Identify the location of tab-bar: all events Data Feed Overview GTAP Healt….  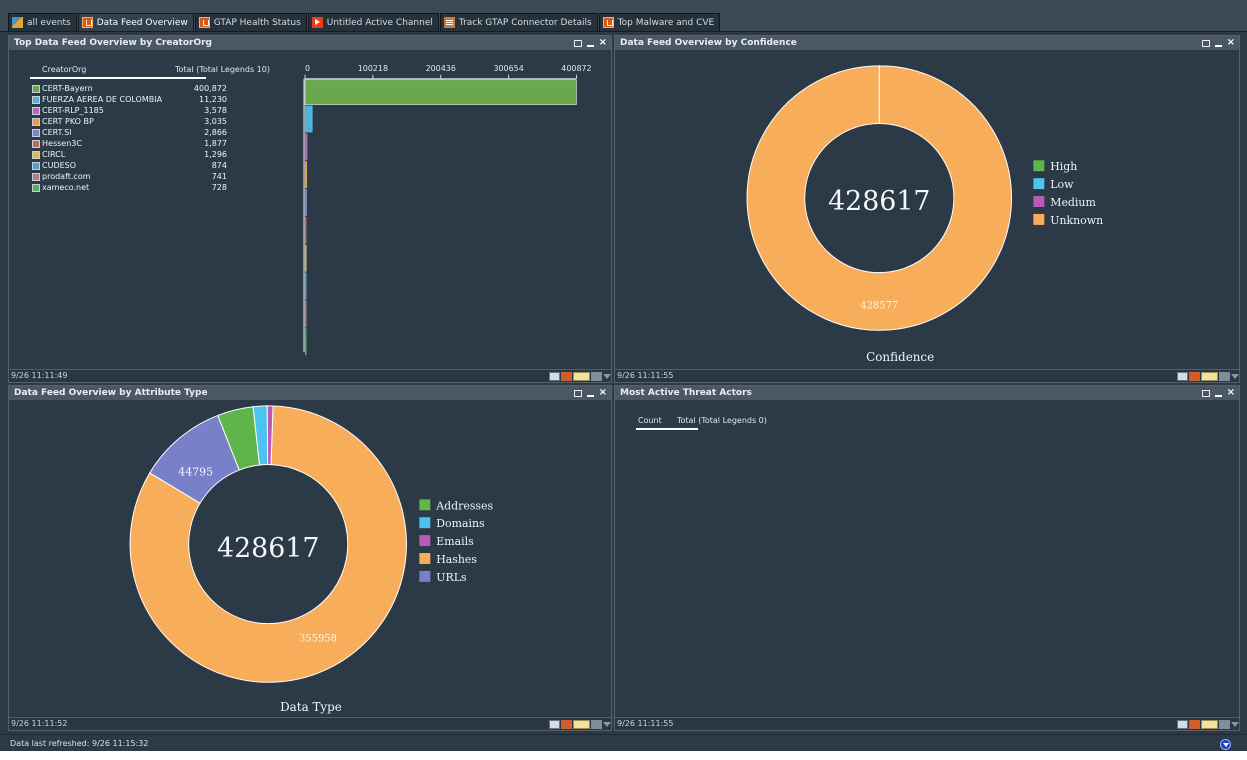
(623, 16).